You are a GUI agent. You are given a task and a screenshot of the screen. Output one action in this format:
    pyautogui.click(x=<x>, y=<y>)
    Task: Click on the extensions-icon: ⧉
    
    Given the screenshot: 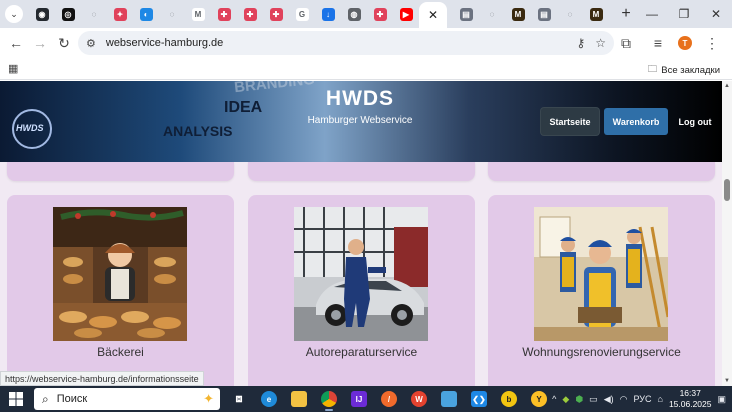 What is the action you would take?
    pyautogui.click(x=626, y=43)
    